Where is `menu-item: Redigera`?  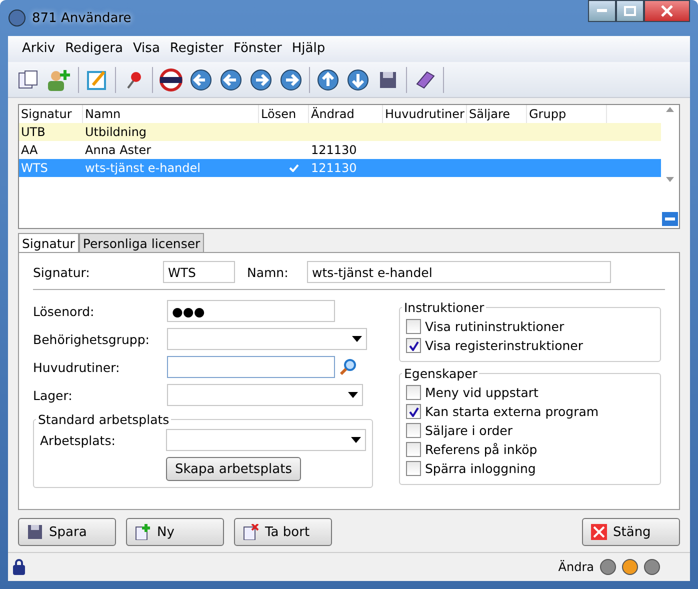
menu-item: Redigera is located at coordinates (94, 48).